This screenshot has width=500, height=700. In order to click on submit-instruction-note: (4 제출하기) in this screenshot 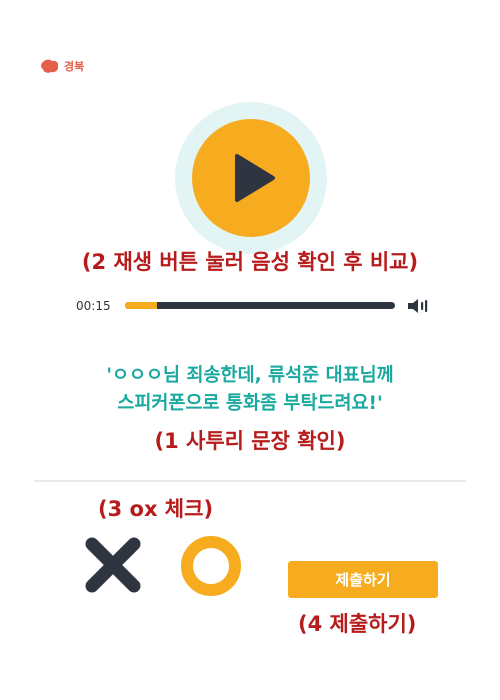, I will do `click(357, 624)`.